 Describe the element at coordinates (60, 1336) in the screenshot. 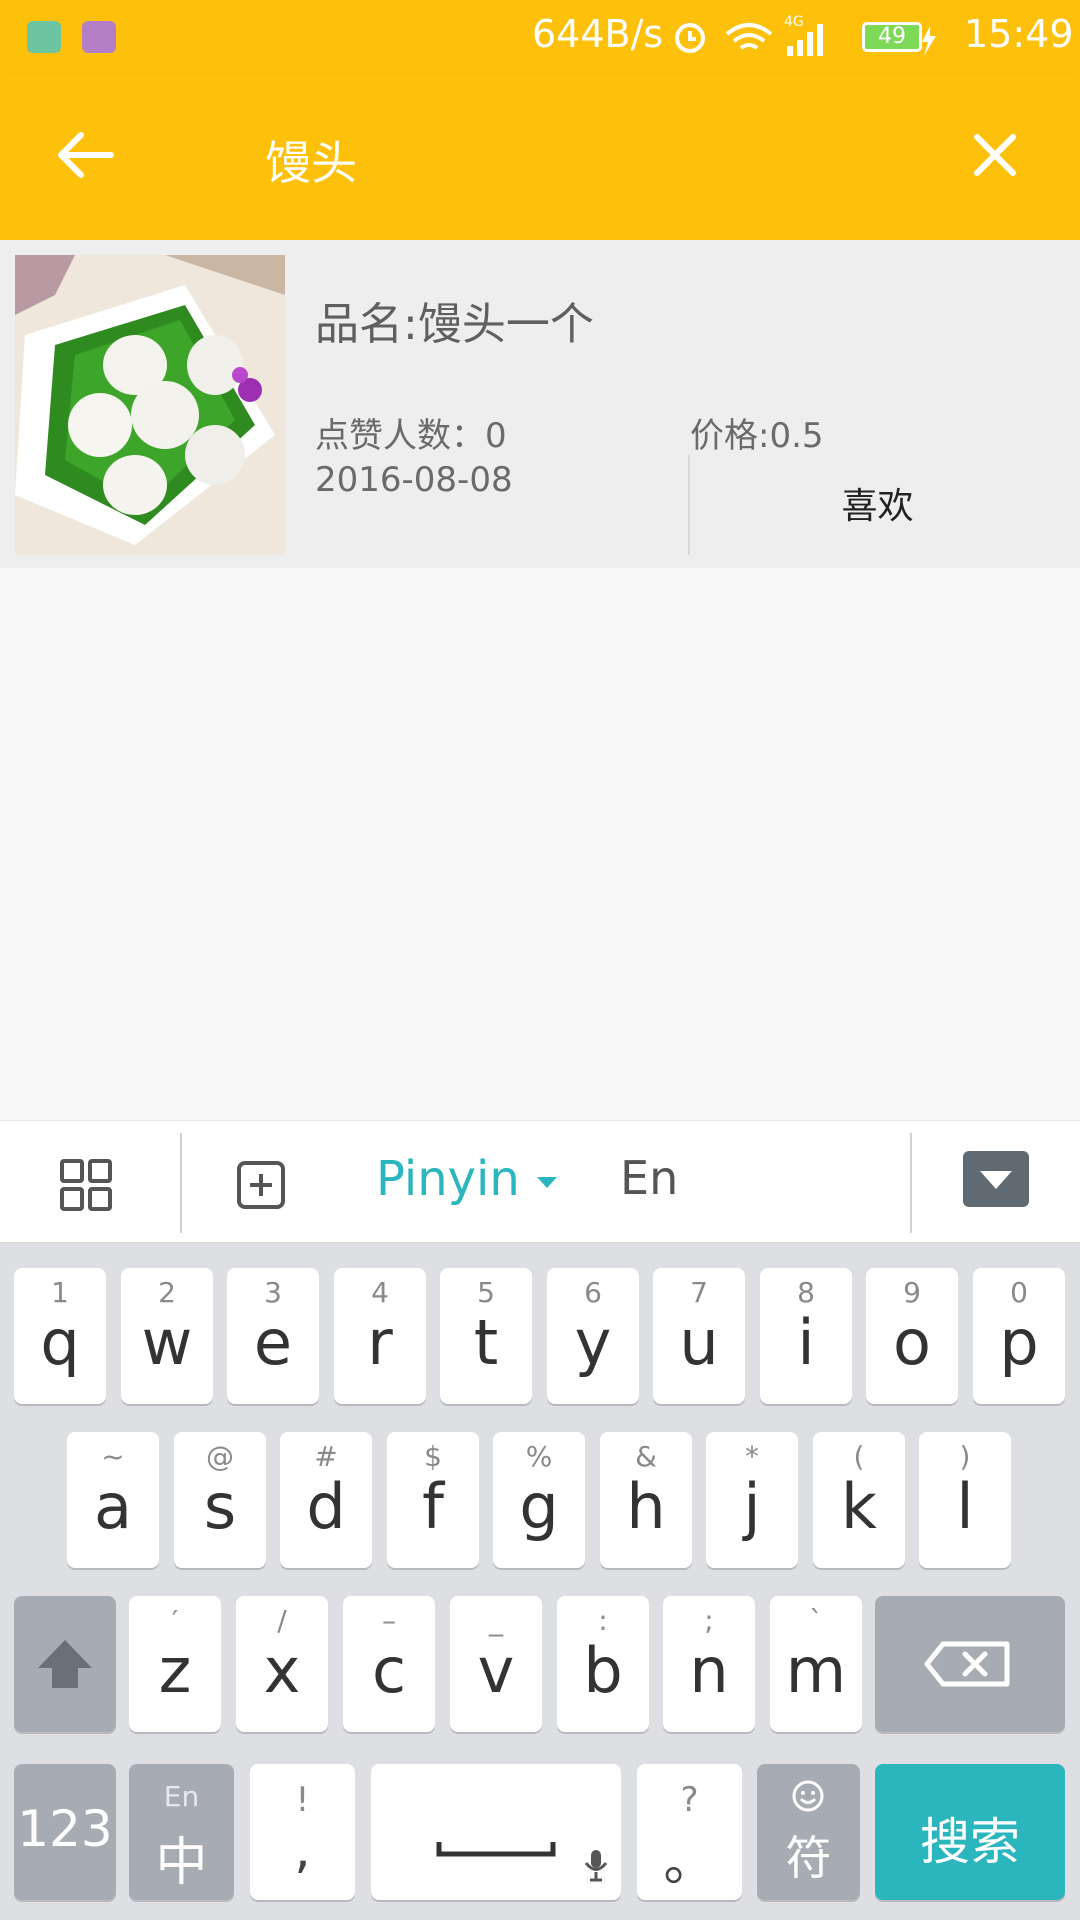

I see `key-q: 1q` at that location.